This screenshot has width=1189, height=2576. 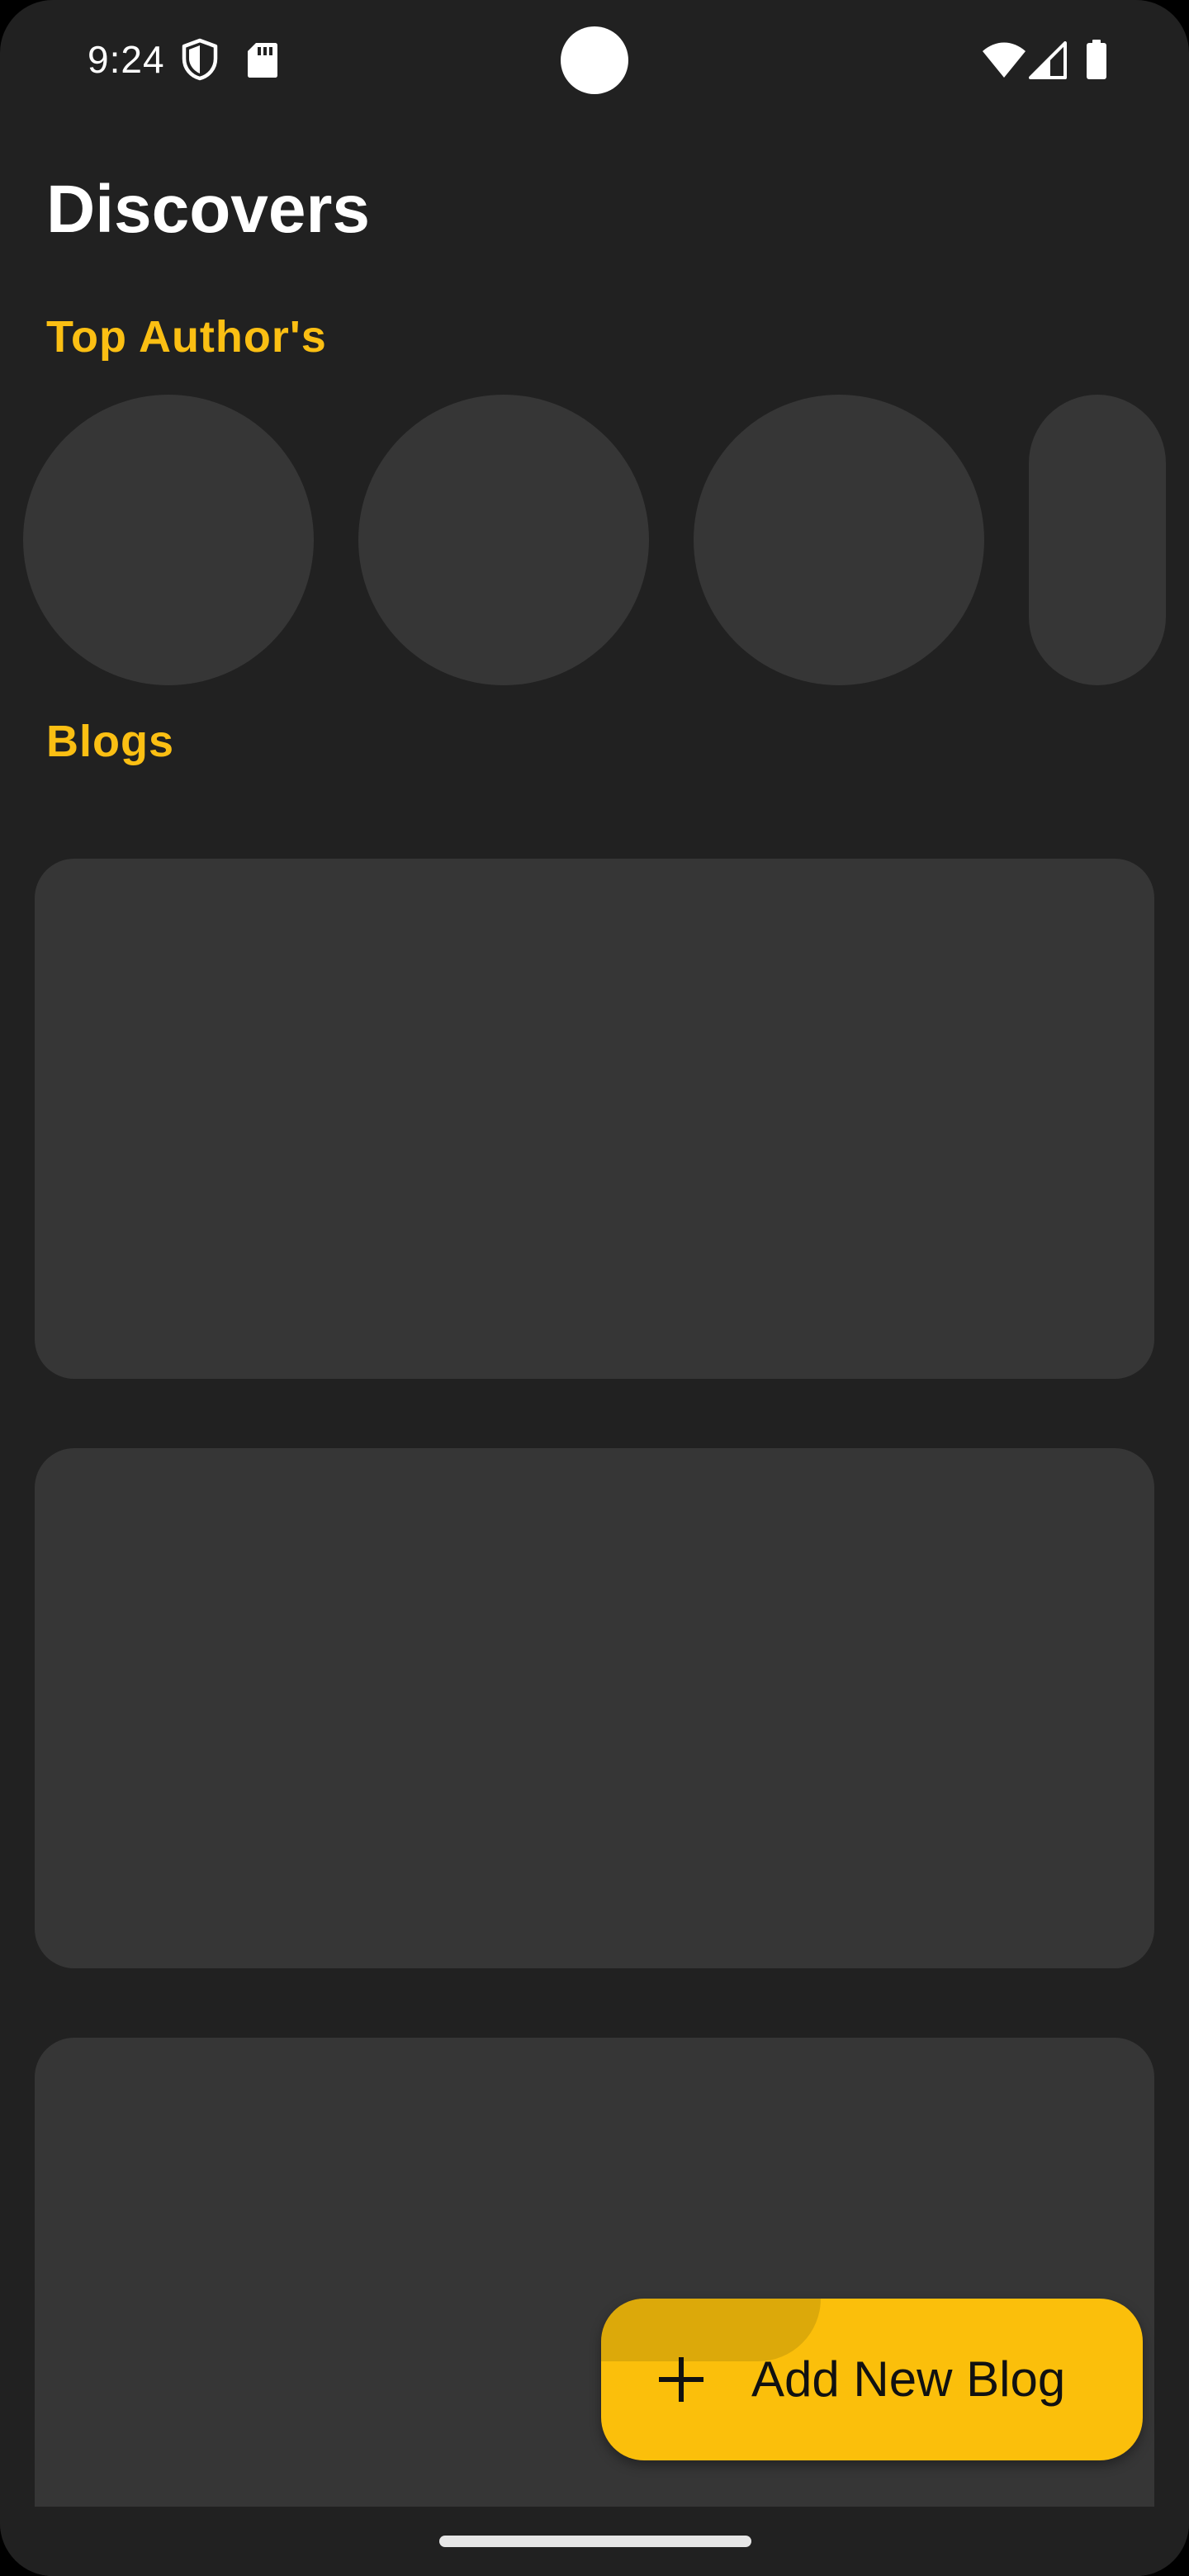 What do you see at coordinates (681, 2379) in the screenshot?
I see `plus-icon` at bounding box center [681, 2379].